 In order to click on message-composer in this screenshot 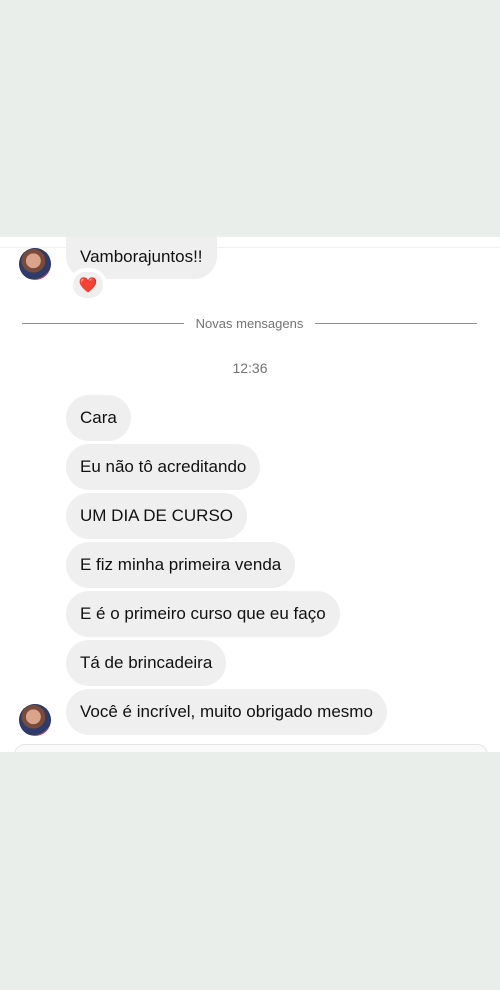, I will do `click(251, 748)`.